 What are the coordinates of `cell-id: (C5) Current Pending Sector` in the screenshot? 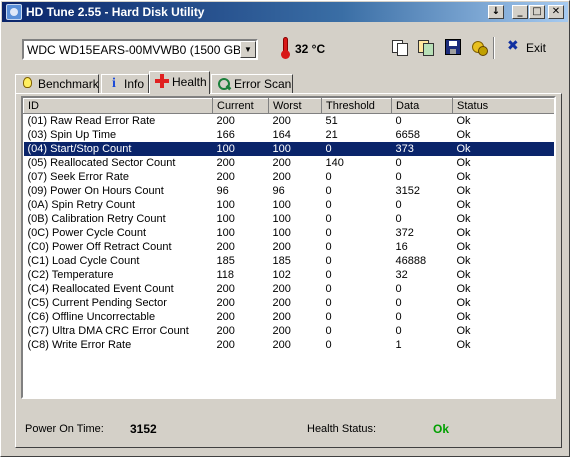 It's located at (97, 303).